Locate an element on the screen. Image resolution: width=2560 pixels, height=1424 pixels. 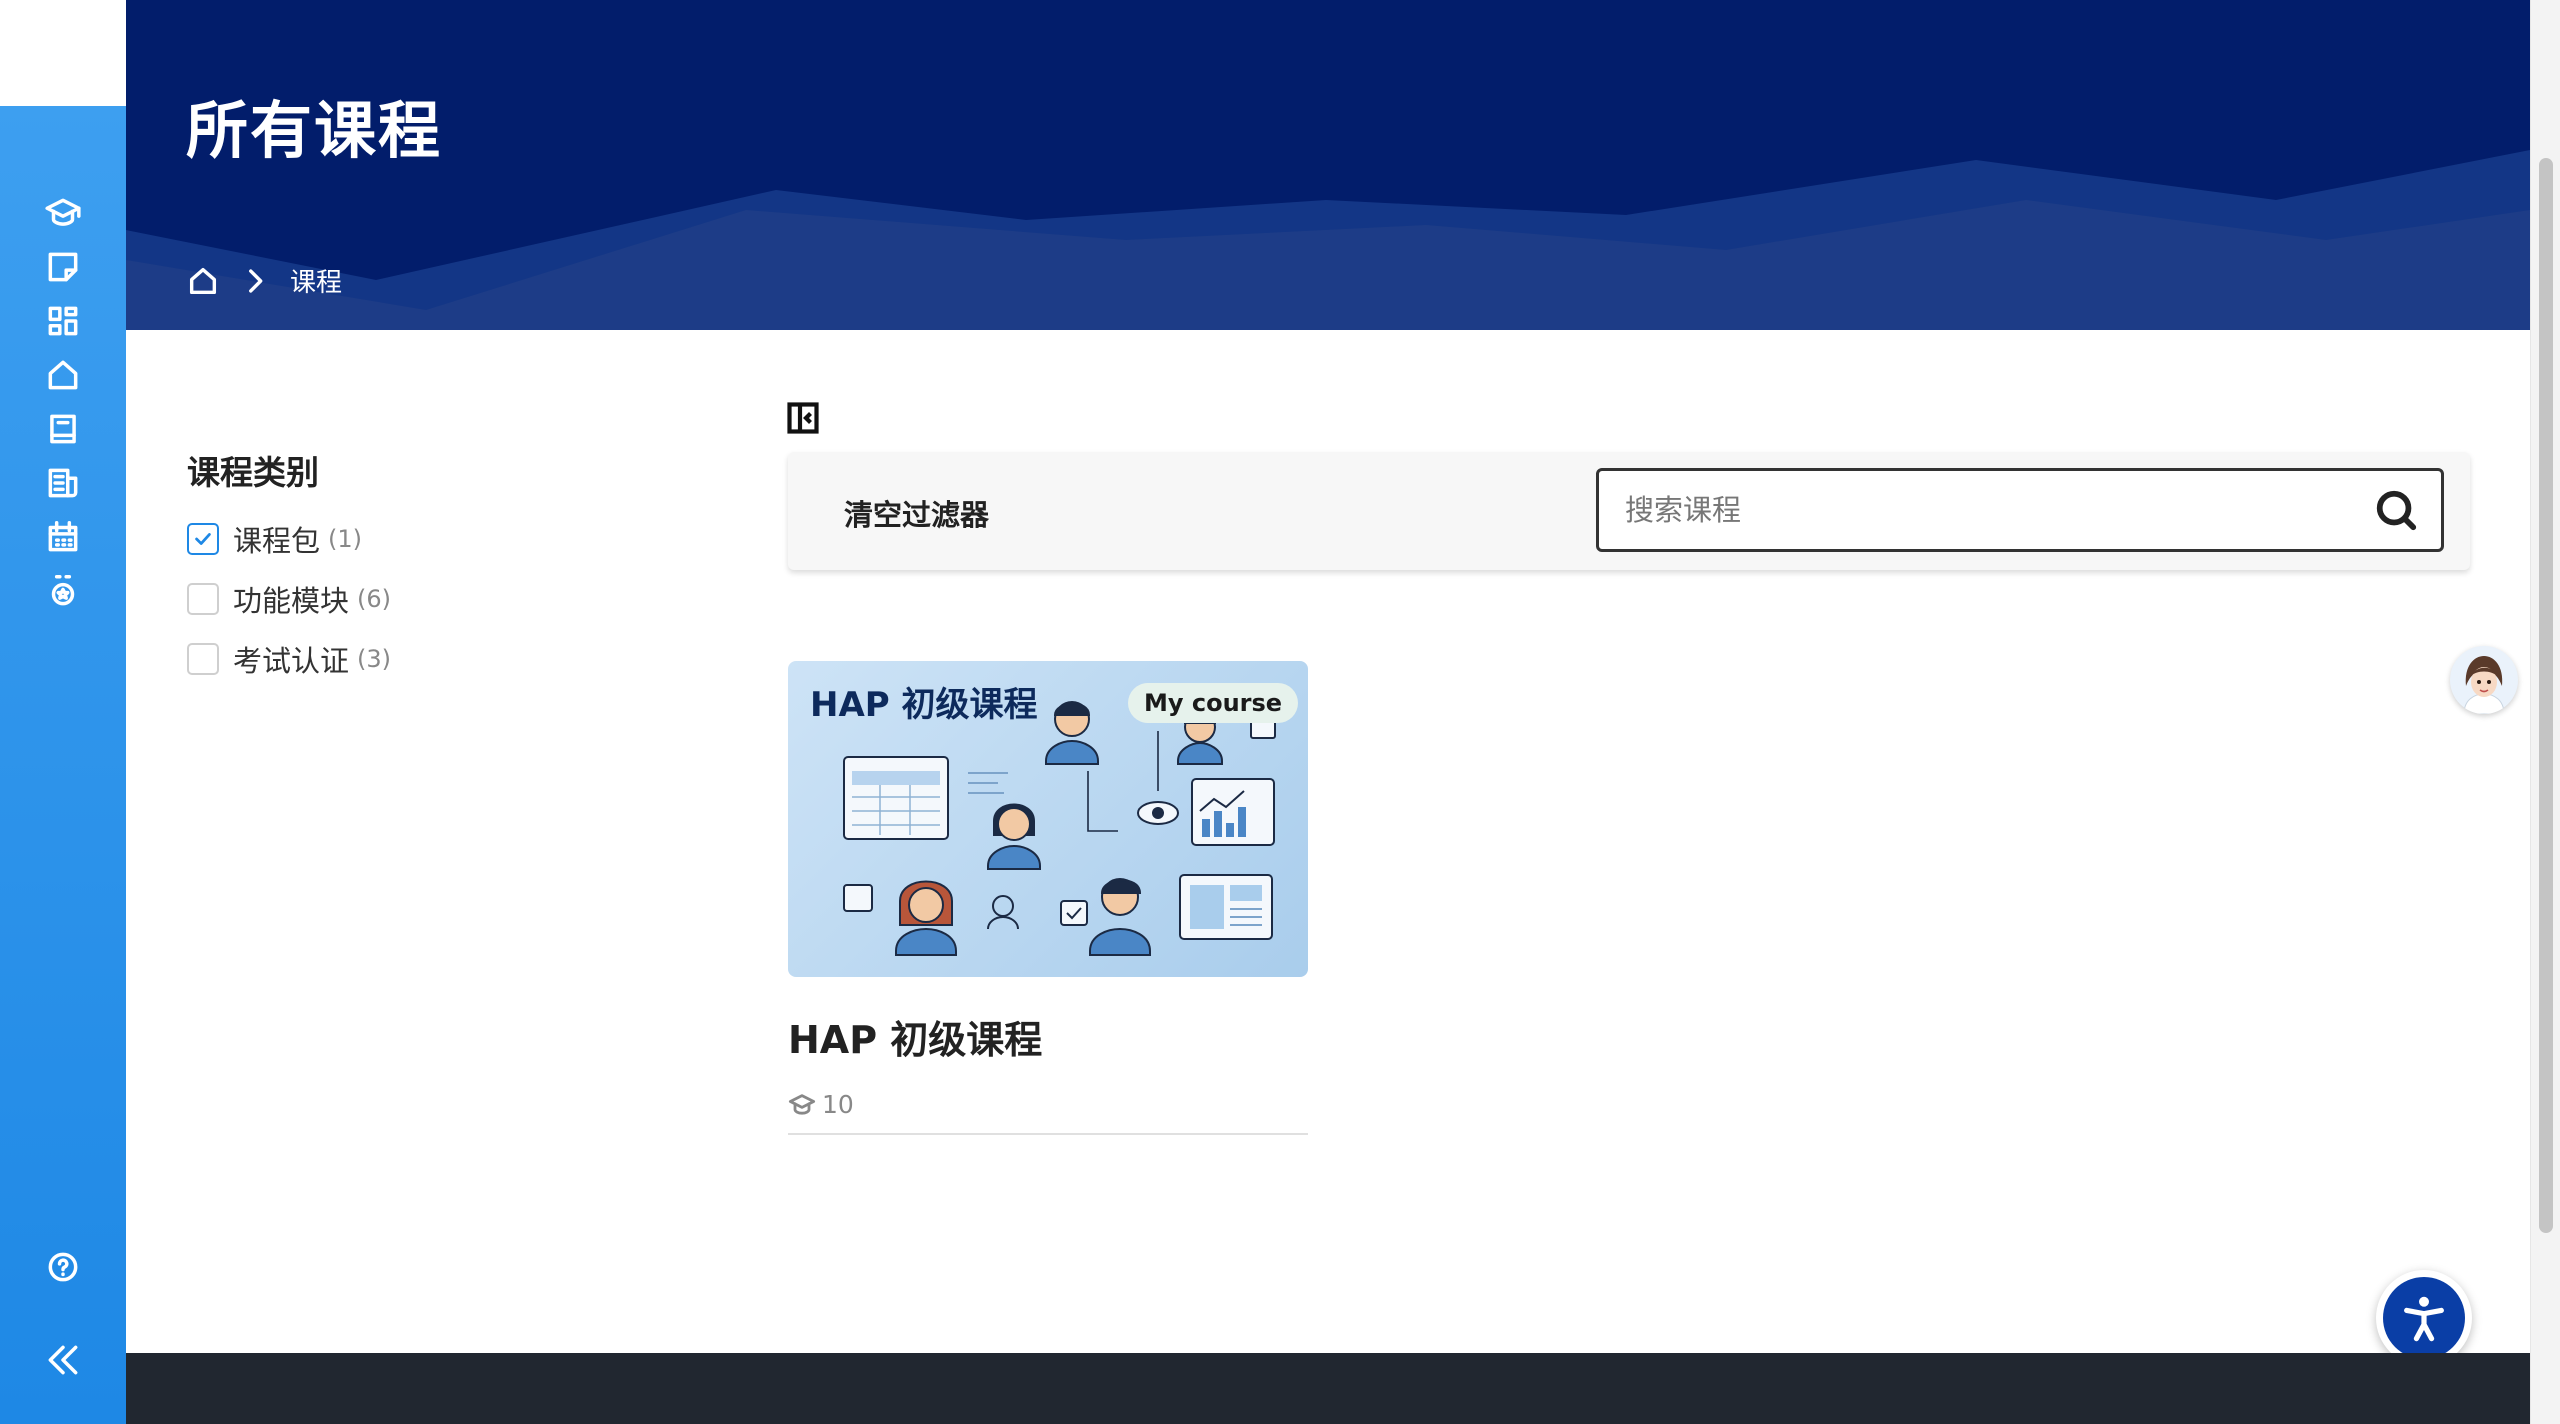
filter-option-exam-certification: 考试认证 (3) is located at coordinates (289, 659).